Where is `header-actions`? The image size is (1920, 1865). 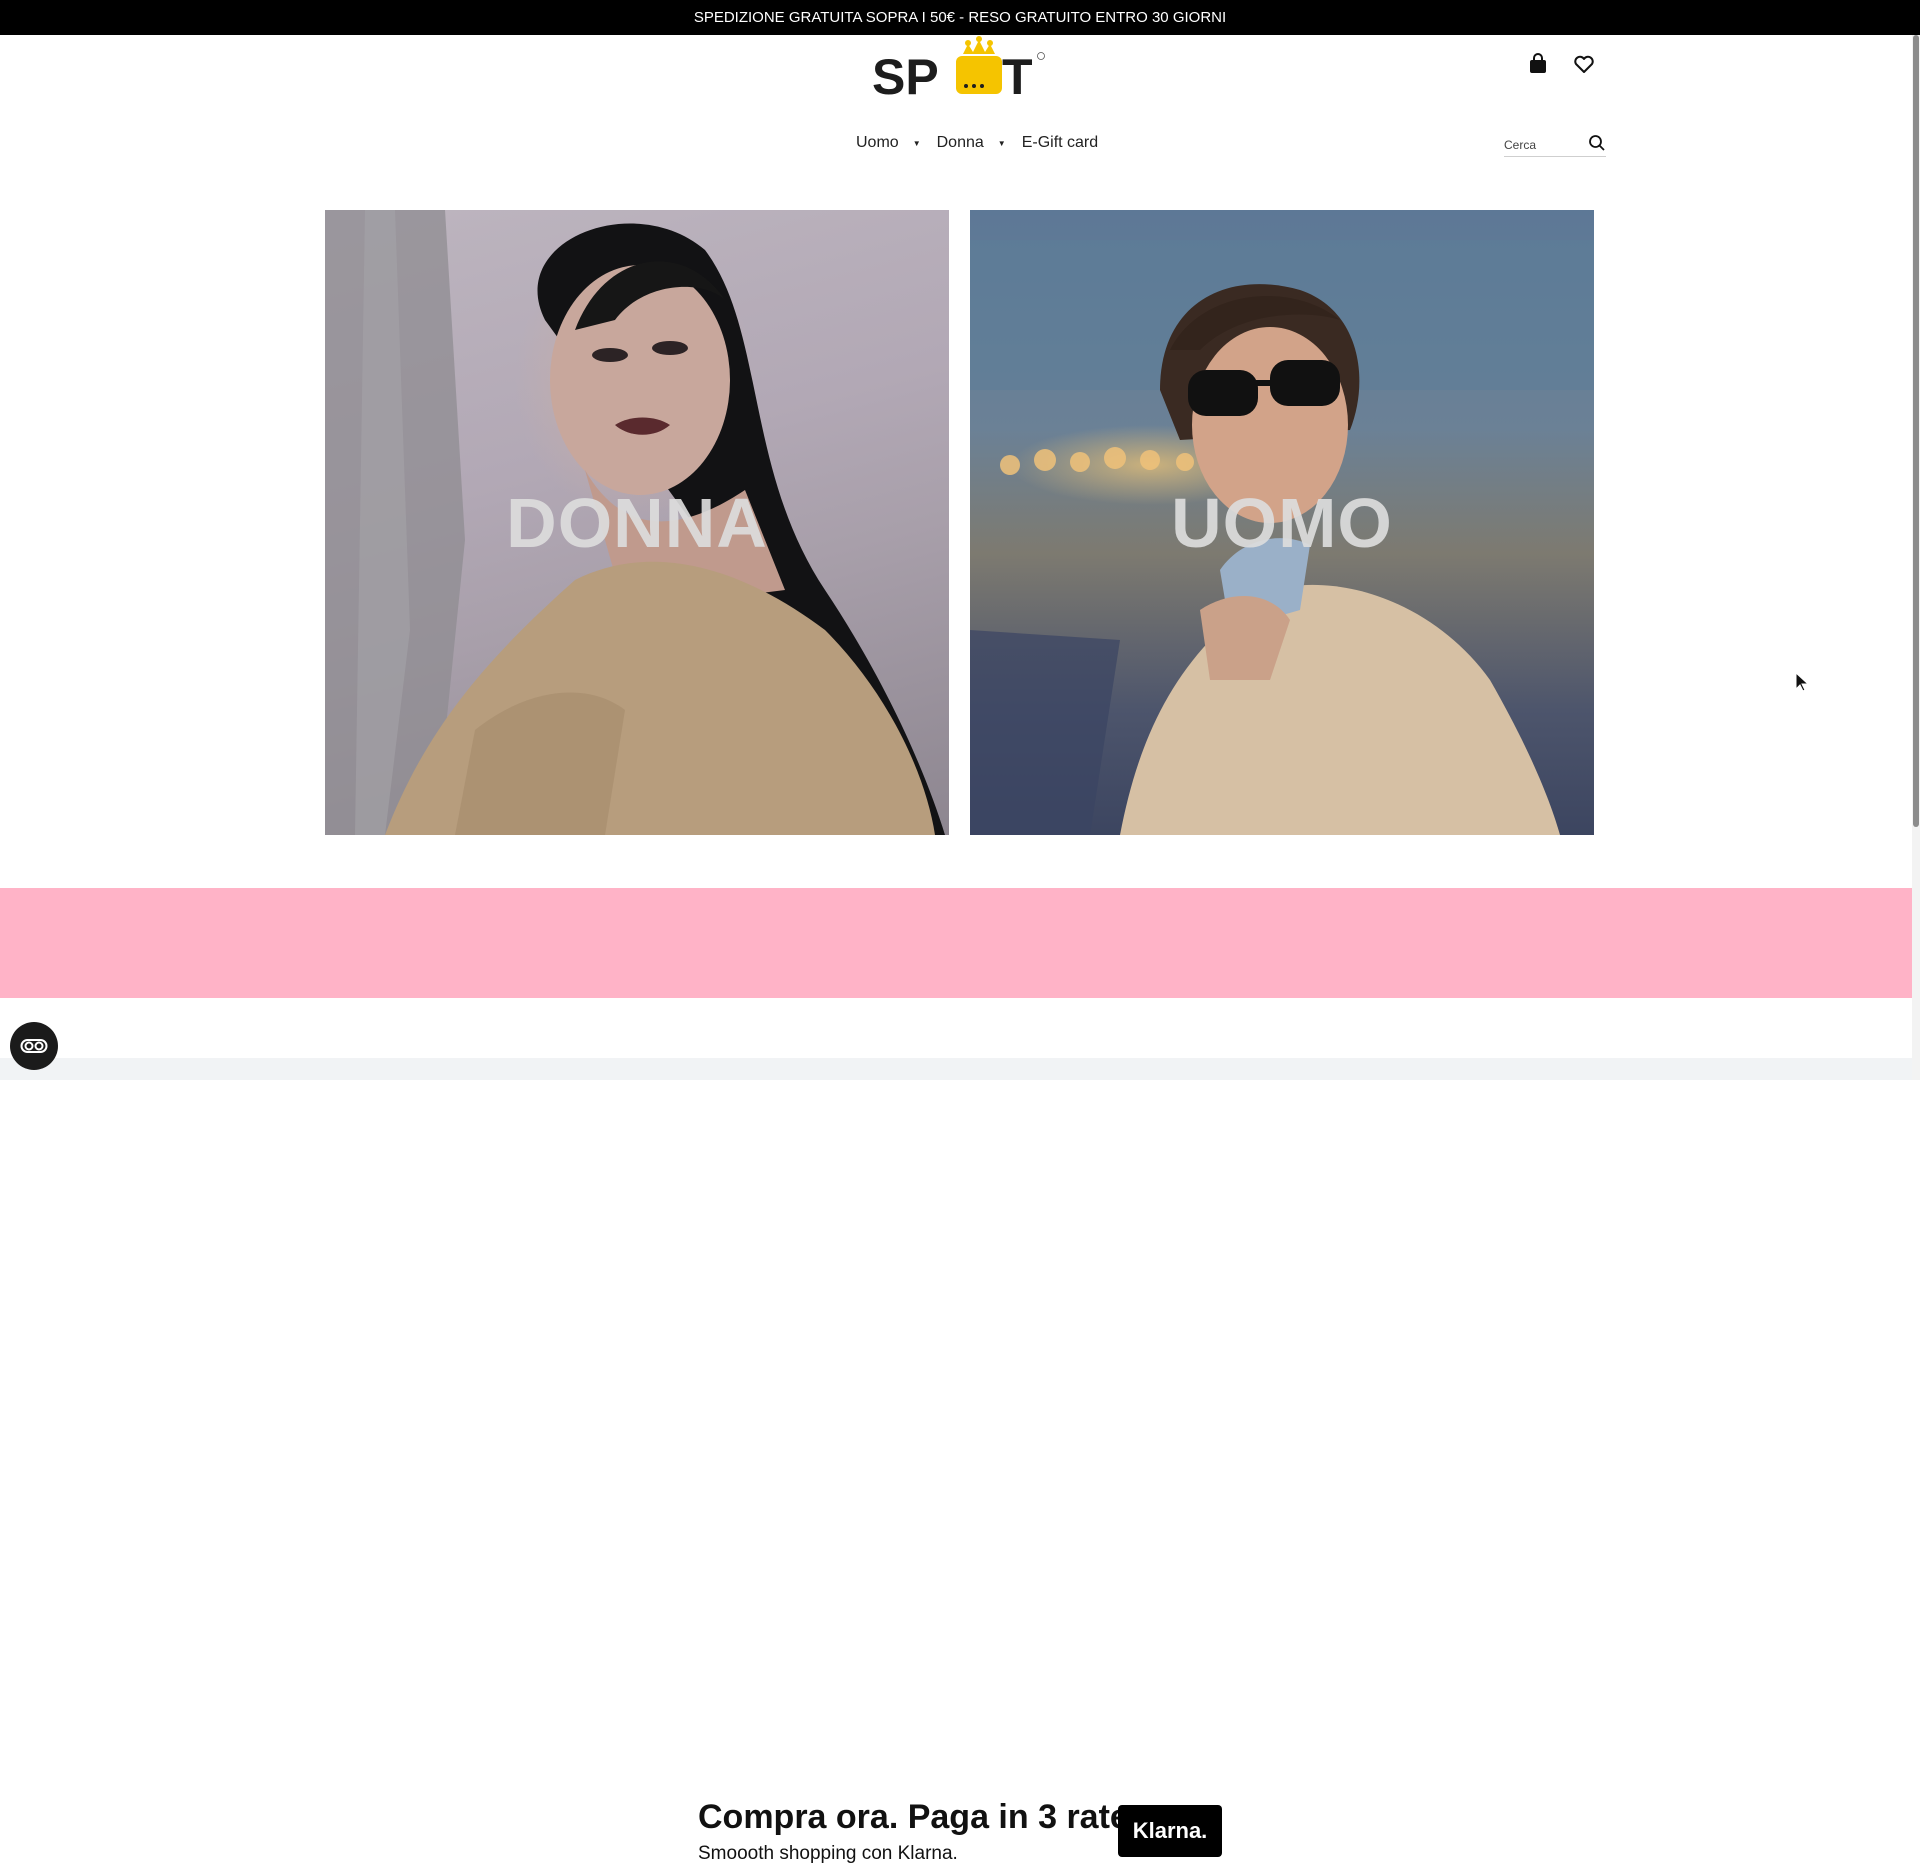 header-actions is located at coordinates (1561, 64).